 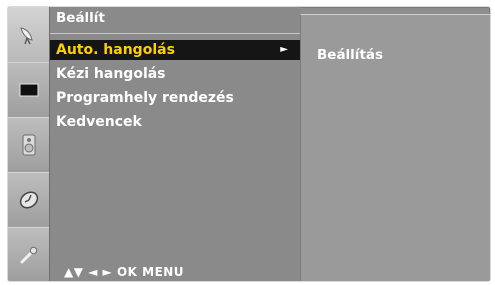 I want to click on menu-item-programme-edit: Programhely rendezés, so click(x=176, y=98).